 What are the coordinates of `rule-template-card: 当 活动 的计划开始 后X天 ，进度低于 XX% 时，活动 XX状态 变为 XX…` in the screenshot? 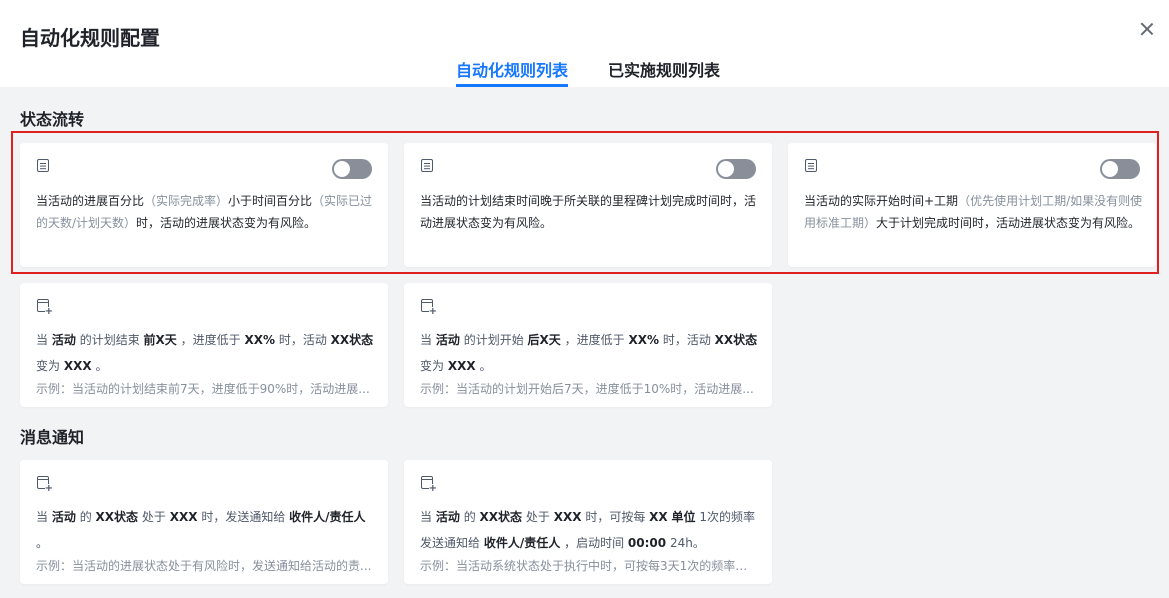 It's located at (588, 345).